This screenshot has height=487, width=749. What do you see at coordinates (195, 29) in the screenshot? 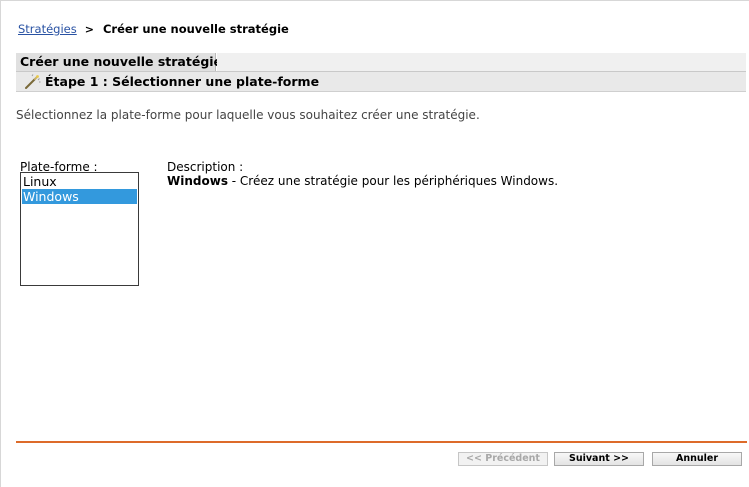
I see `breadcrumb-current: Créer une nouvelle stratégie` at bounding box center [195, 29].